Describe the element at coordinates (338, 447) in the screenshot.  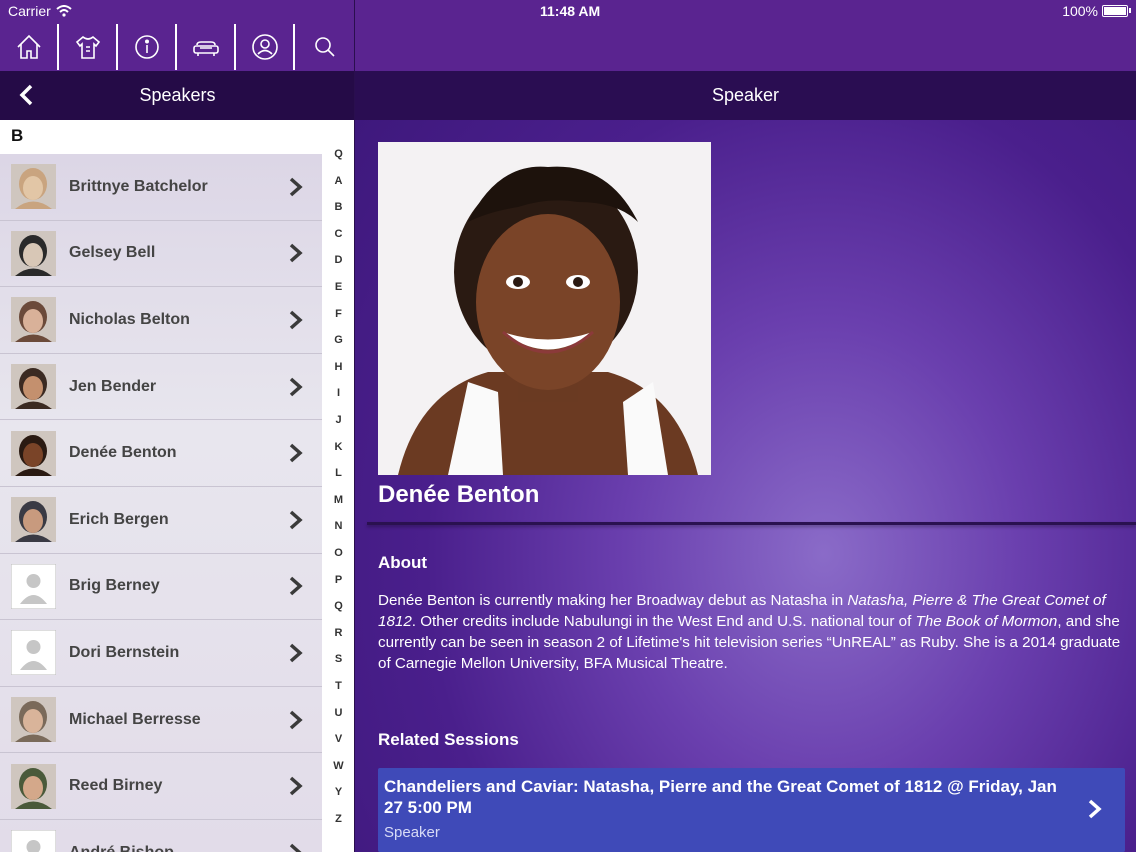
I see `index-letter: K` at that location.